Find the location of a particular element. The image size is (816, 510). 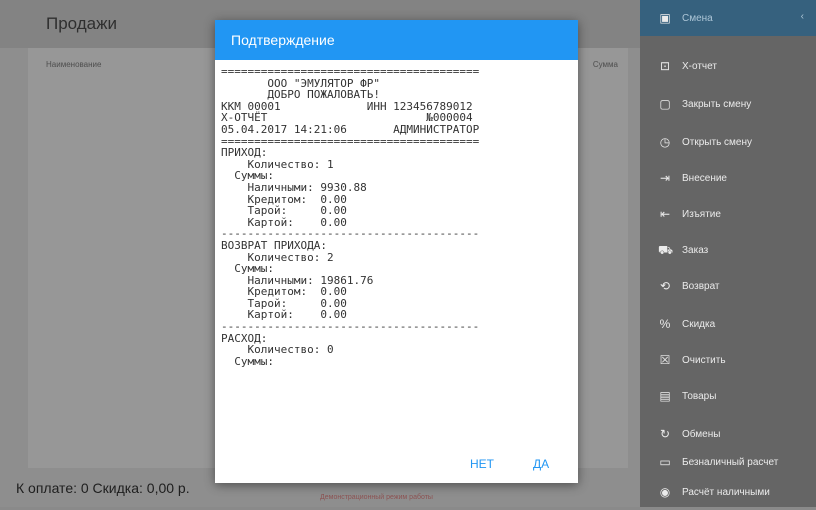

dialog-header: Подтверждение is located at coordinates (396, 40).